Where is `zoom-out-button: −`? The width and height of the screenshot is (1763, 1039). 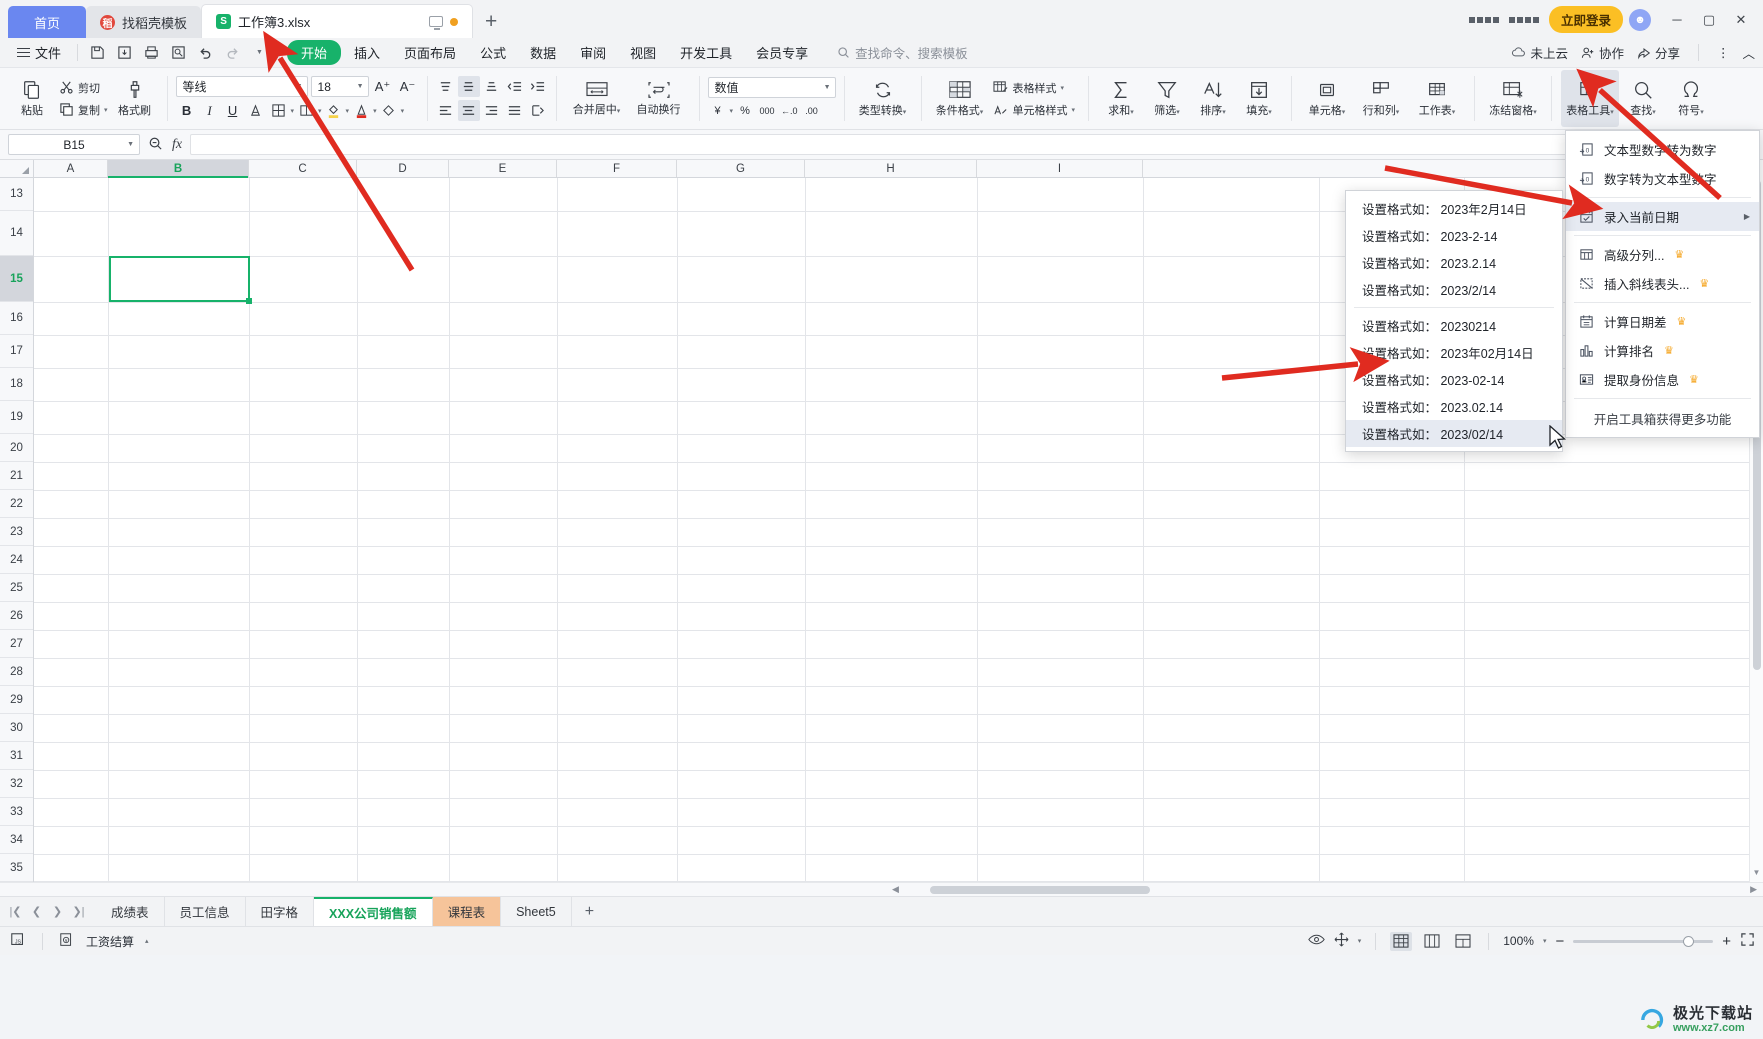
zoom-out-button: − is located at coordinates (1559, 941).